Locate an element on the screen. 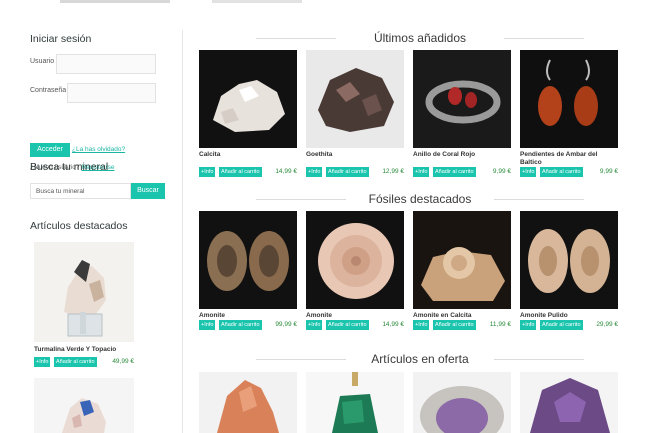 The image size is (650, 433). search-button: Buscar is located at coordinates (148, 191).